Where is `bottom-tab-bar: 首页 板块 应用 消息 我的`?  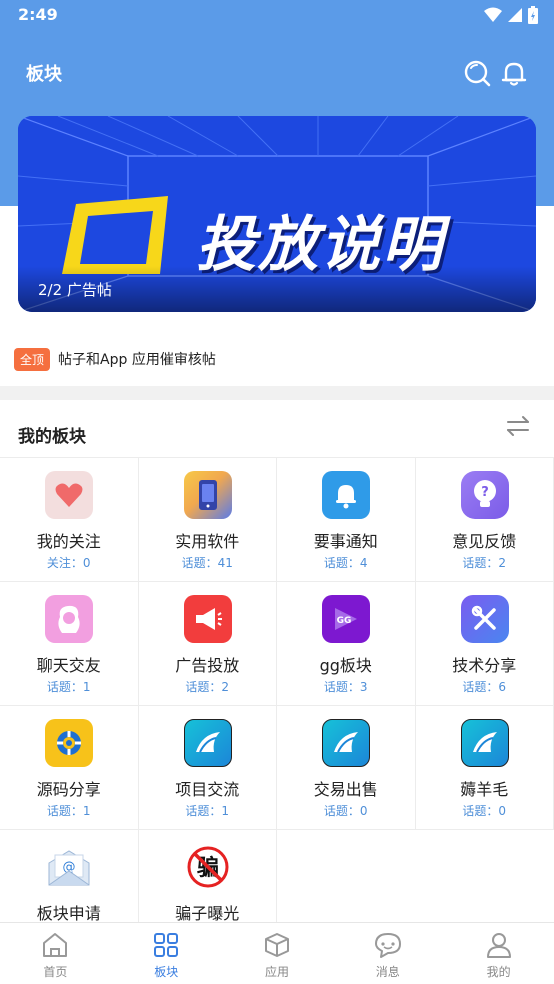
bottom-tab-bar: 首页 板块 应用 消息 我的 is located at coordinates (277, 953).